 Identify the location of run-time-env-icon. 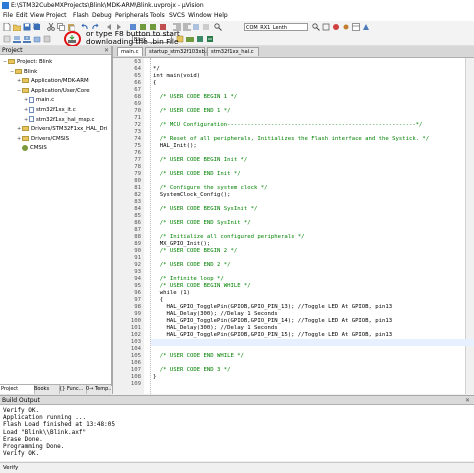
(210, 39).